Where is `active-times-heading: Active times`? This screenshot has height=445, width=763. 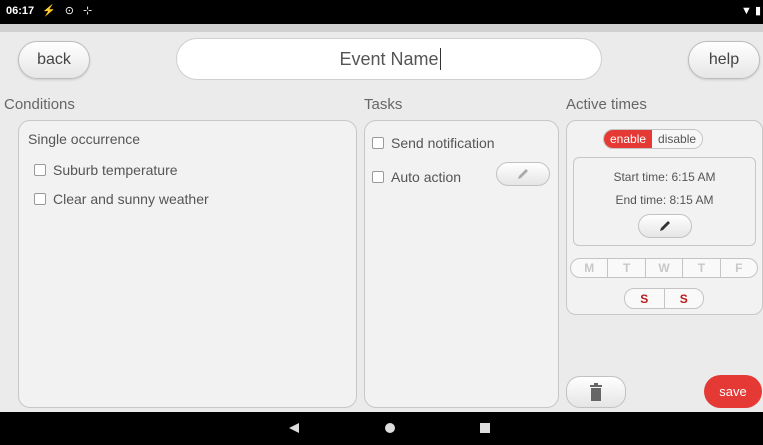
active-times-heading: Active times is located at coordinates (606, 104).